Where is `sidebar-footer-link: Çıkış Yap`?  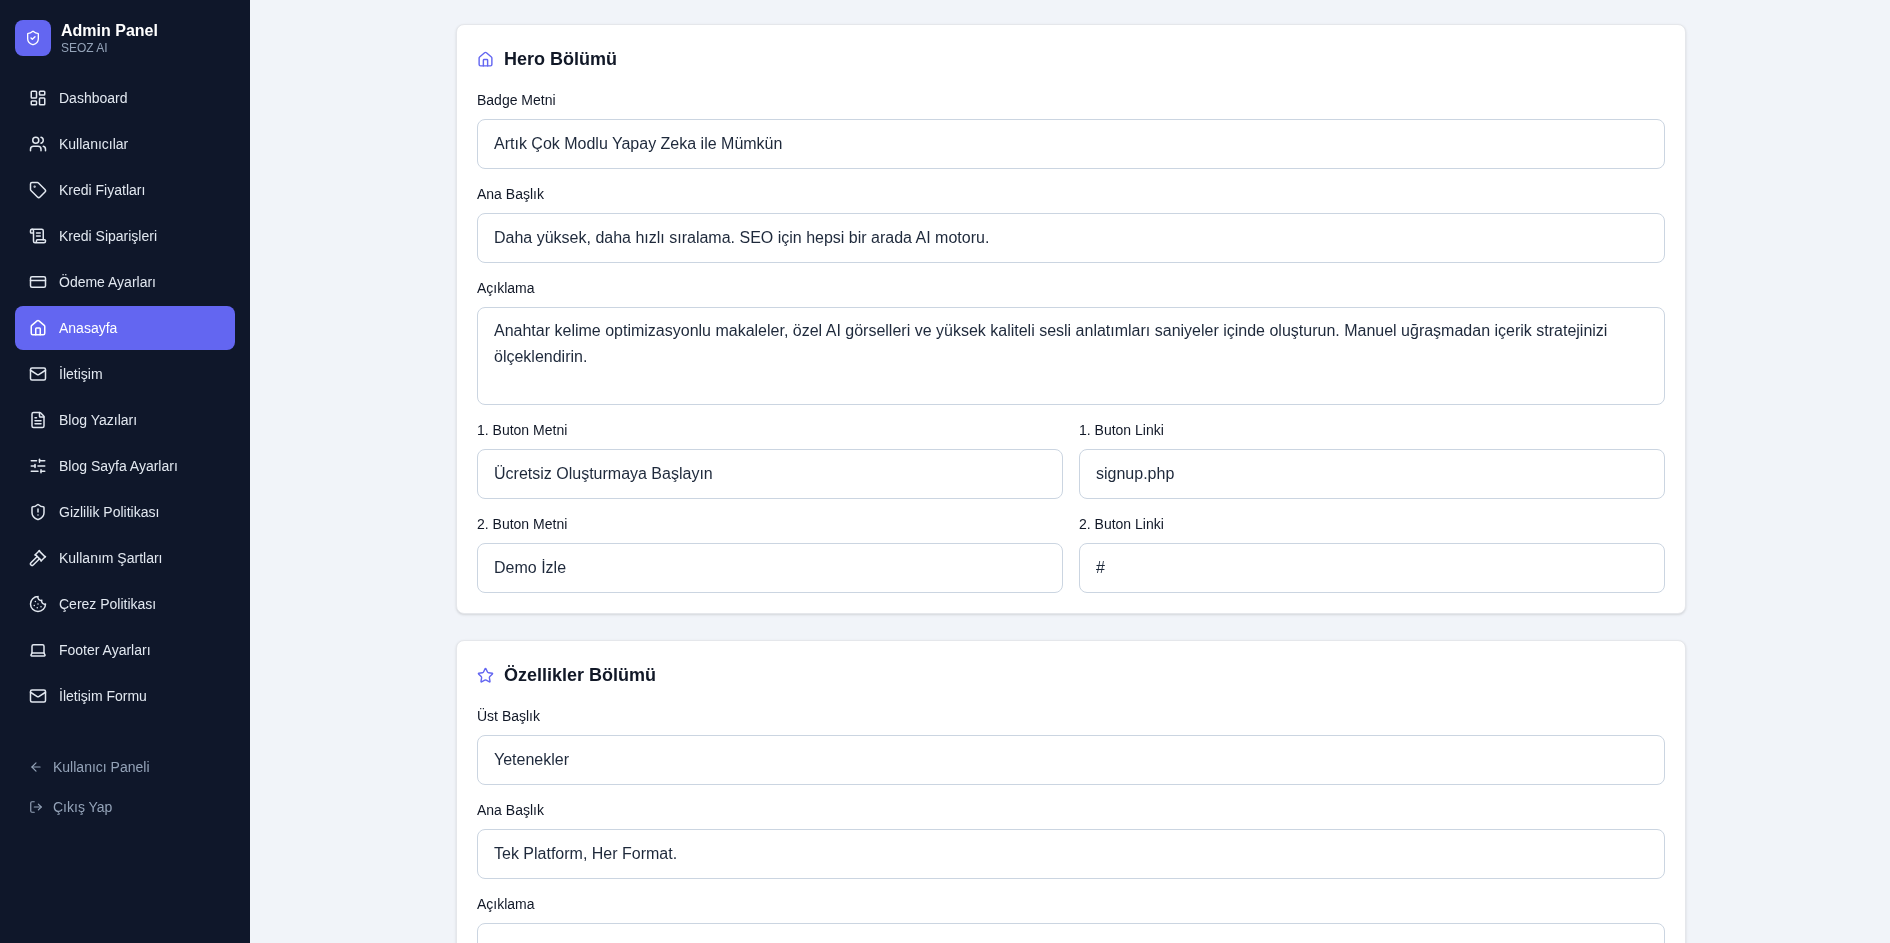
sidebar-footer-link: Çıkış Yap is located at coordinates (125, 807).